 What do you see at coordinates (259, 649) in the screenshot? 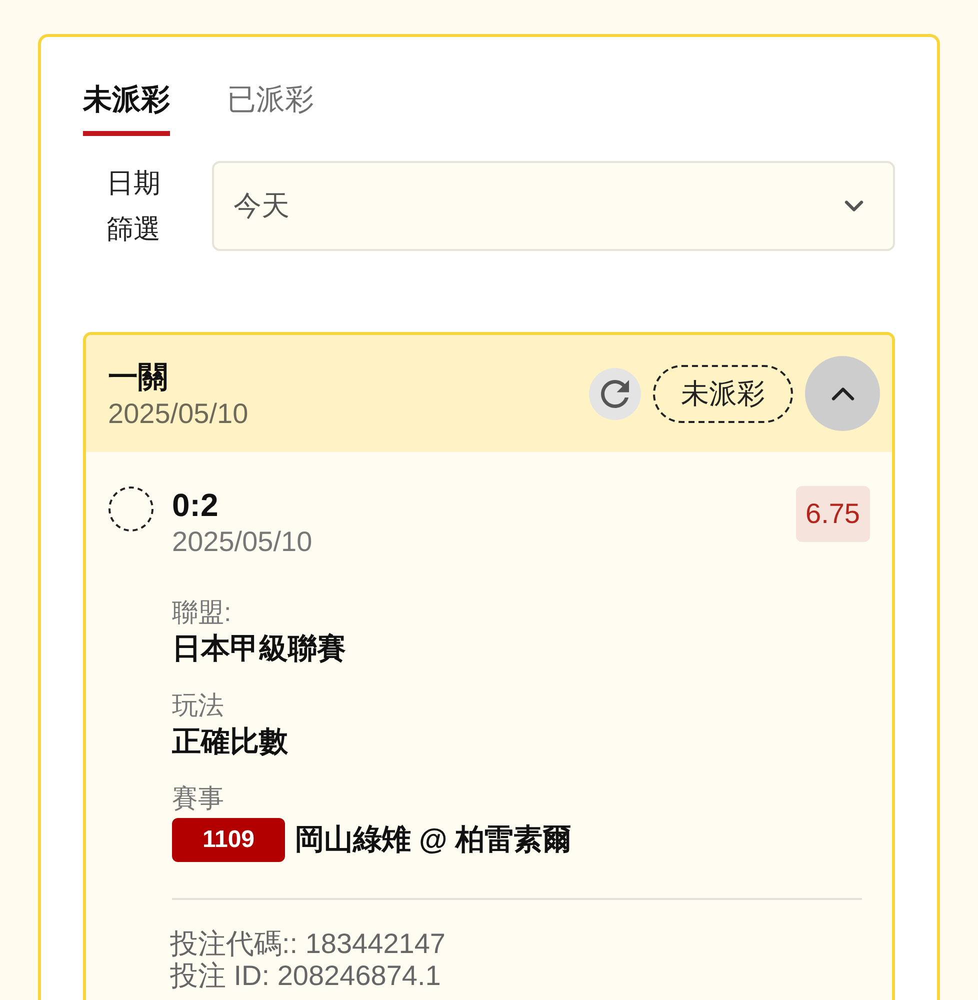
I see `field-value: 日本甲級聯賽` at bounding box center [259, 649].